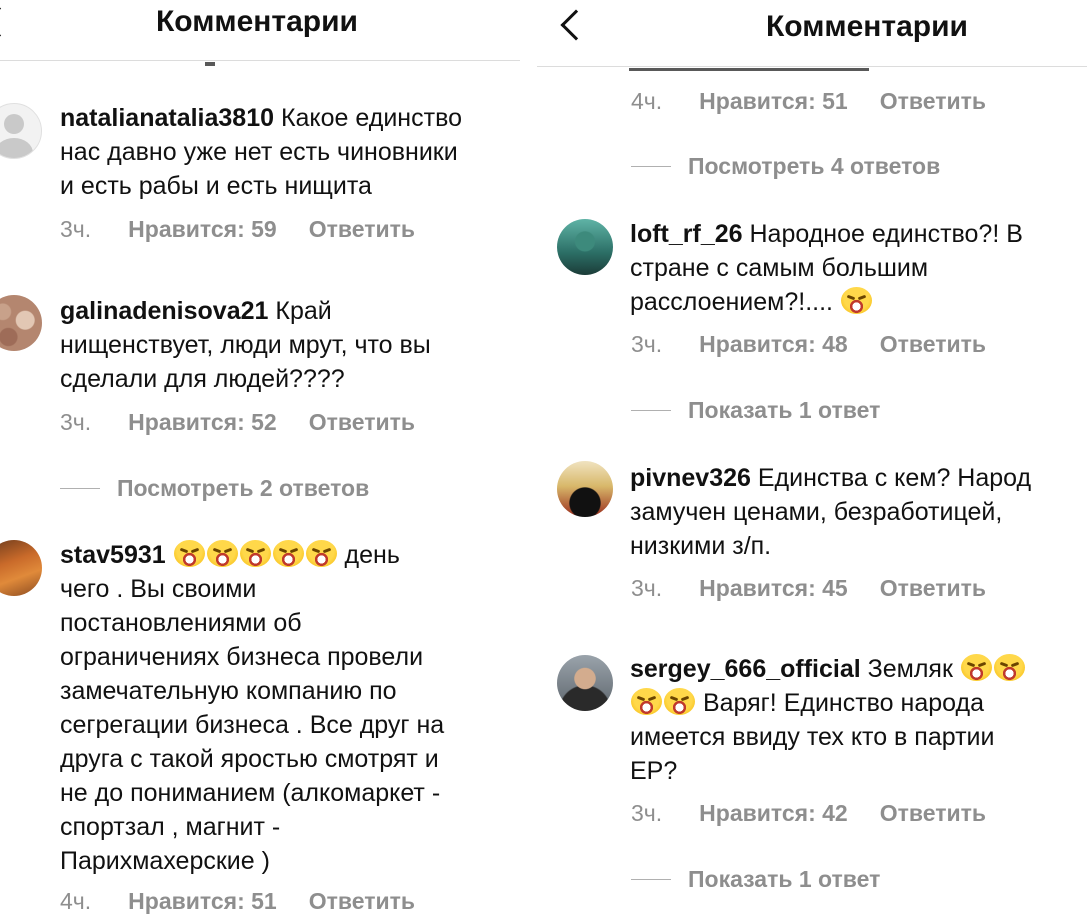  Describe the element at coordinates (214, 488) in the screenshot. I see `view-replies-button: Посмотреть 2 ответов` at that location.